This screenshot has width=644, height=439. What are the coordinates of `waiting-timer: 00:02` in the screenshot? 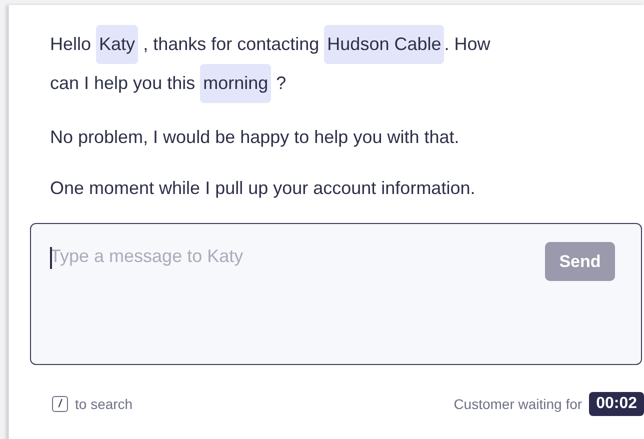 It's located at (616, 404).